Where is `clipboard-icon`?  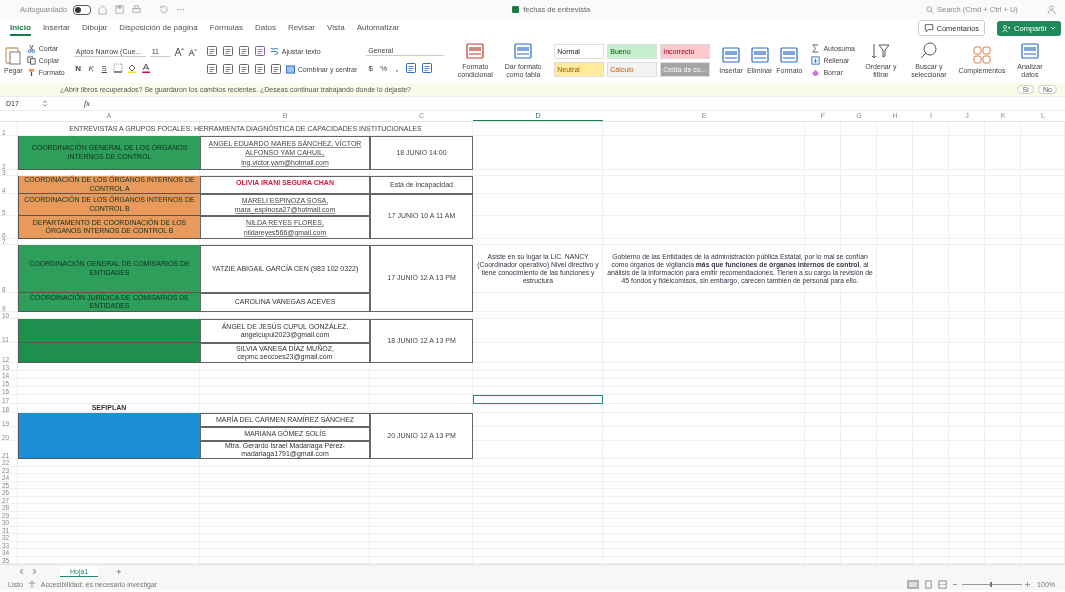 clipboard-icon is located at coordinates (13, 54).